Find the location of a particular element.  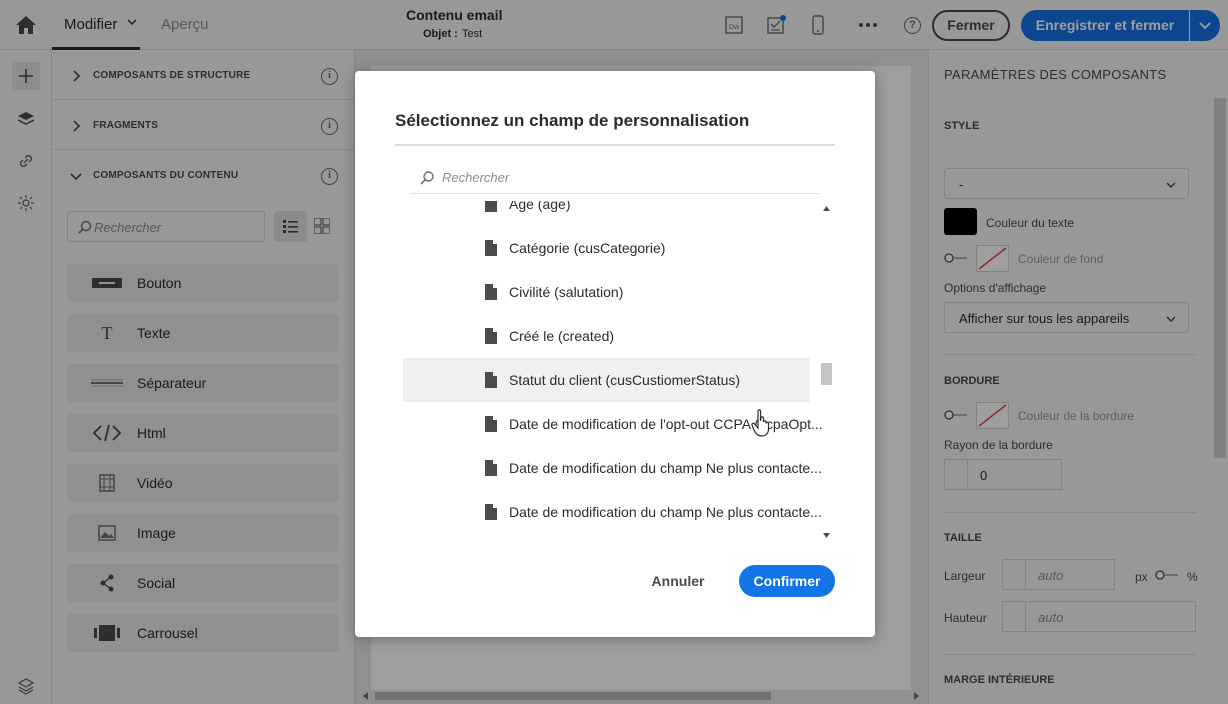

list-item: Age (age) is located at coordinates (606, 213).